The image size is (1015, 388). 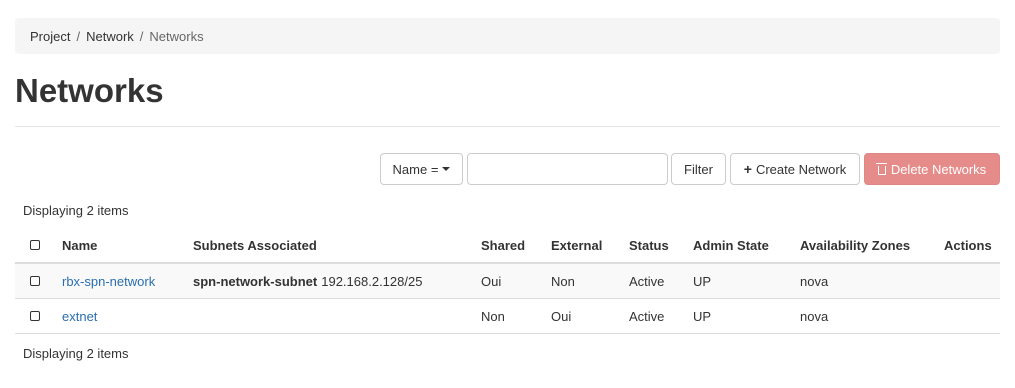 I want to click on subnets-cell, so click(x=195, y=316).